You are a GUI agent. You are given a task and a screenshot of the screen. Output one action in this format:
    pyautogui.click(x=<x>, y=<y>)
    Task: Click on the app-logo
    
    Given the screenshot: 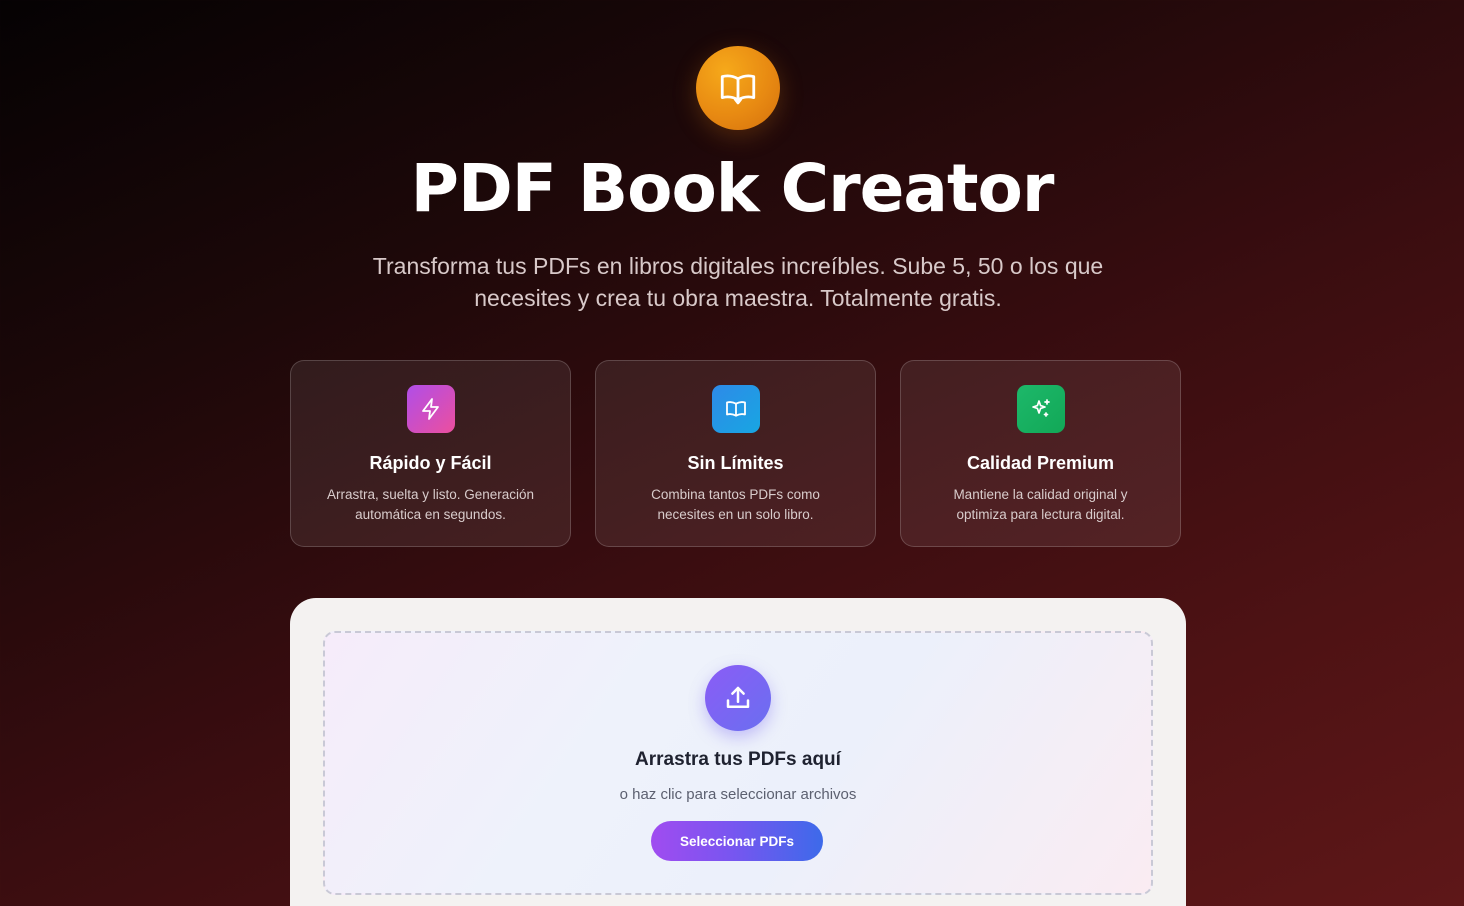 What is the action you would take?
    pyautogui.click(x=738, y=88)
    